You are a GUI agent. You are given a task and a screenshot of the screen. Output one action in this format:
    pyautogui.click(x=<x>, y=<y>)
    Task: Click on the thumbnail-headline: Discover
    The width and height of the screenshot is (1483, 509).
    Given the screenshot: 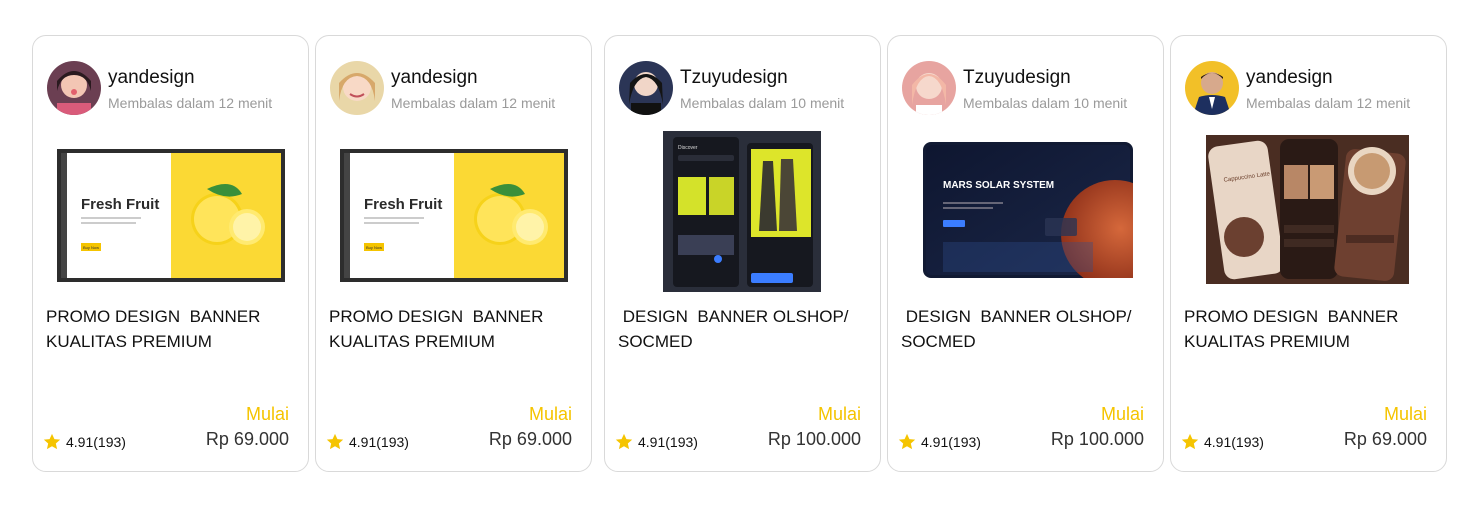 What is the action you would take?
    pyautogui.click(x=688, y=148)
    